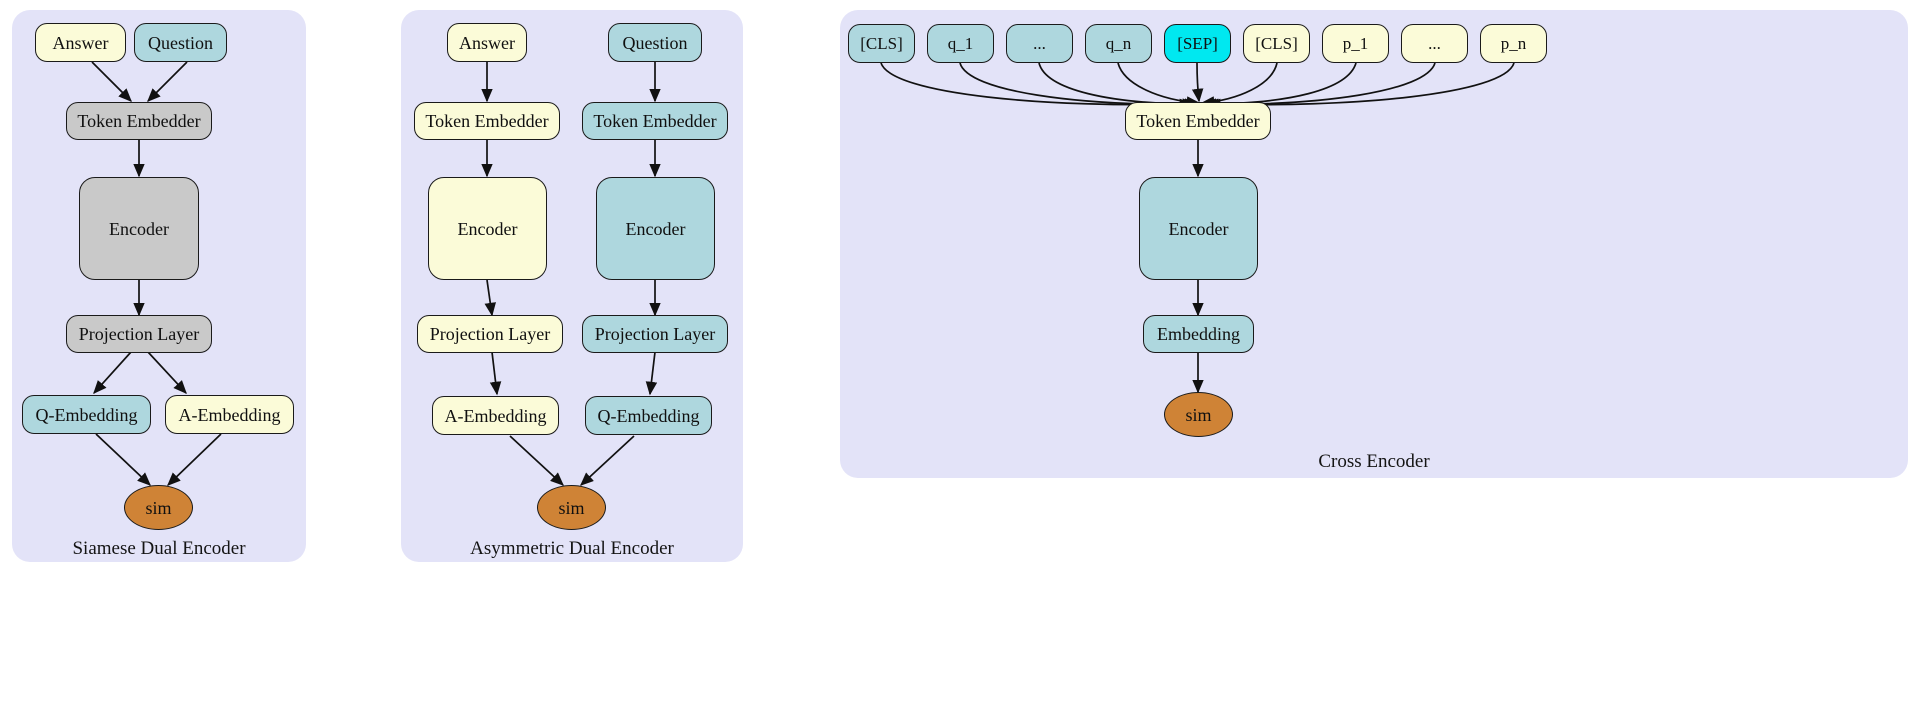 This screenshot has width=1920, height=707. I want to click on token-p-n: p_n, so click(1513, 43).